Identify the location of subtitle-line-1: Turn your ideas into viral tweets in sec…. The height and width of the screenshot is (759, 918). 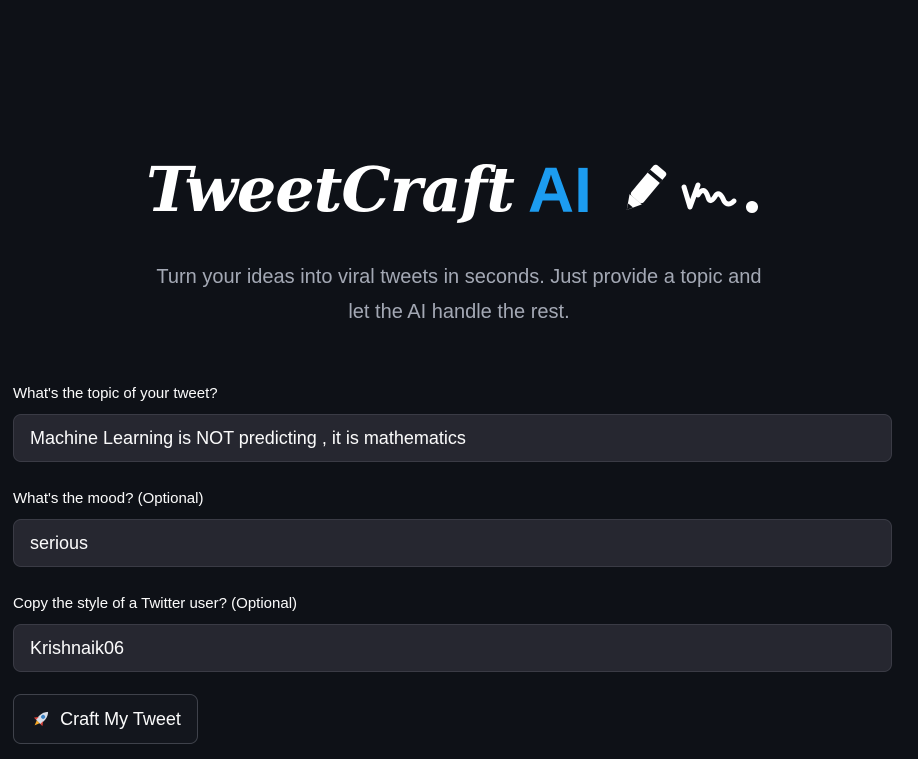
(459, 277).